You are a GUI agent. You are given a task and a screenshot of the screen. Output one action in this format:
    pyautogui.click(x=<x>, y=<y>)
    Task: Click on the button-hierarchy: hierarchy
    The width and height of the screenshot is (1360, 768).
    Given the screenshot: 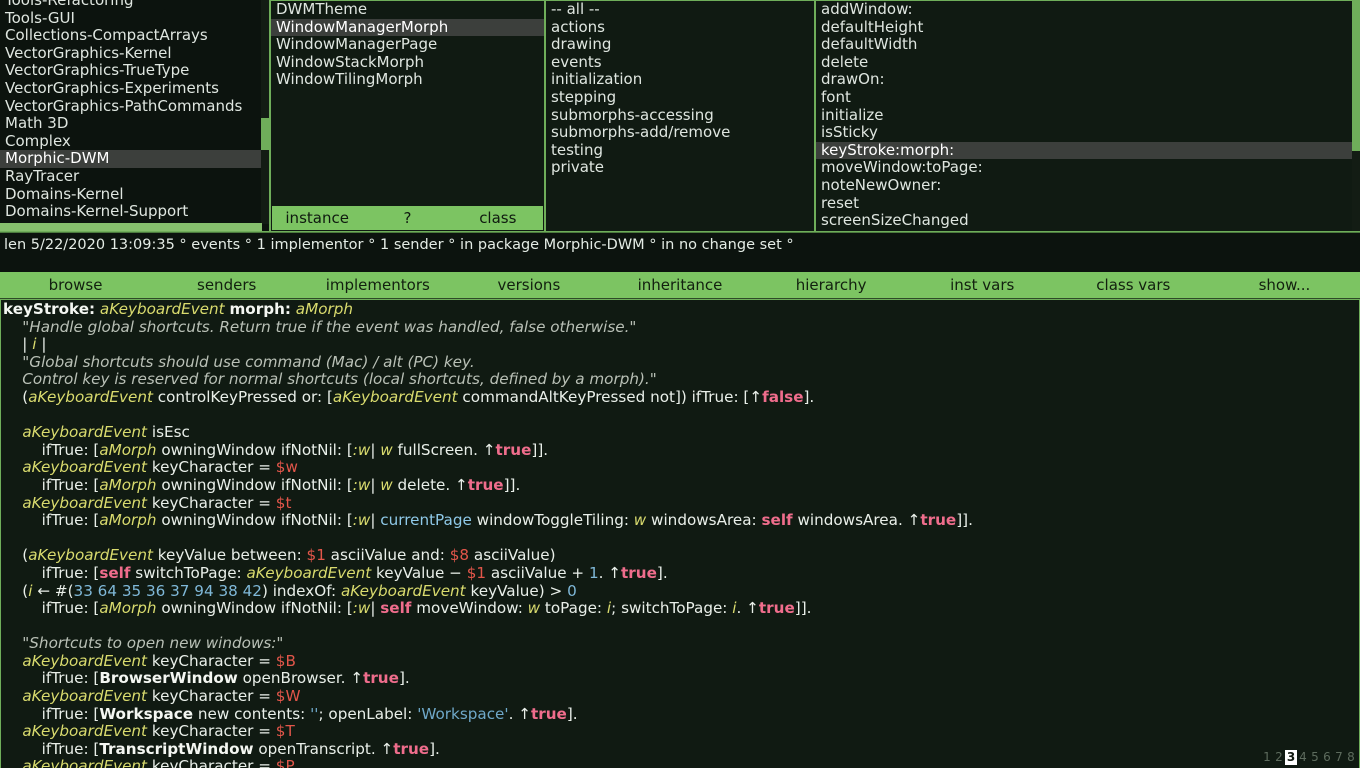 What is the action you would take?
    pyautogui.click(x=831, y=285)
    